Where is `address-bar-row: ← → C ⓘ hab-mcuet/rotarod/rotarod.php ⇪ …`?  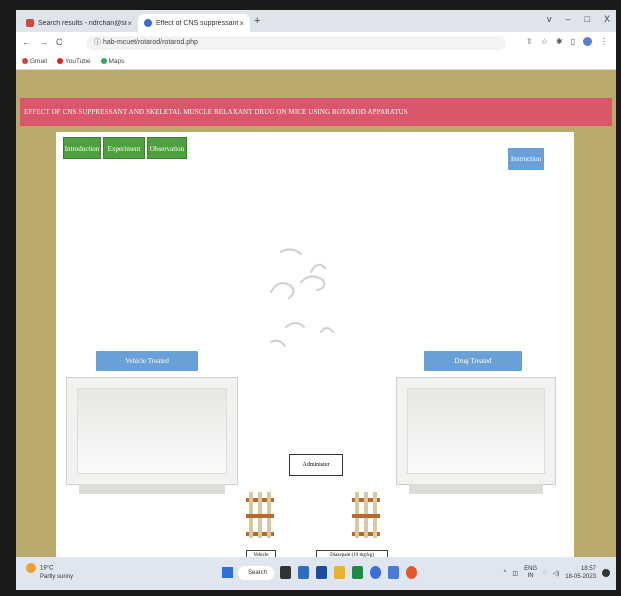 address-bar-row: ← → C ⓘ hab-mcuet/rotarod/rotarod.php ⇪ … is located at coordinates (316, 43).